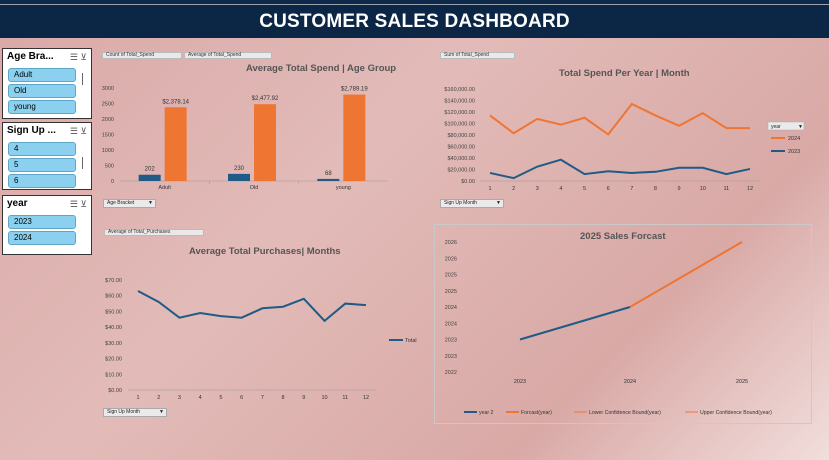  I want to click on y-tick-label: $30.00, so click(113, 344).